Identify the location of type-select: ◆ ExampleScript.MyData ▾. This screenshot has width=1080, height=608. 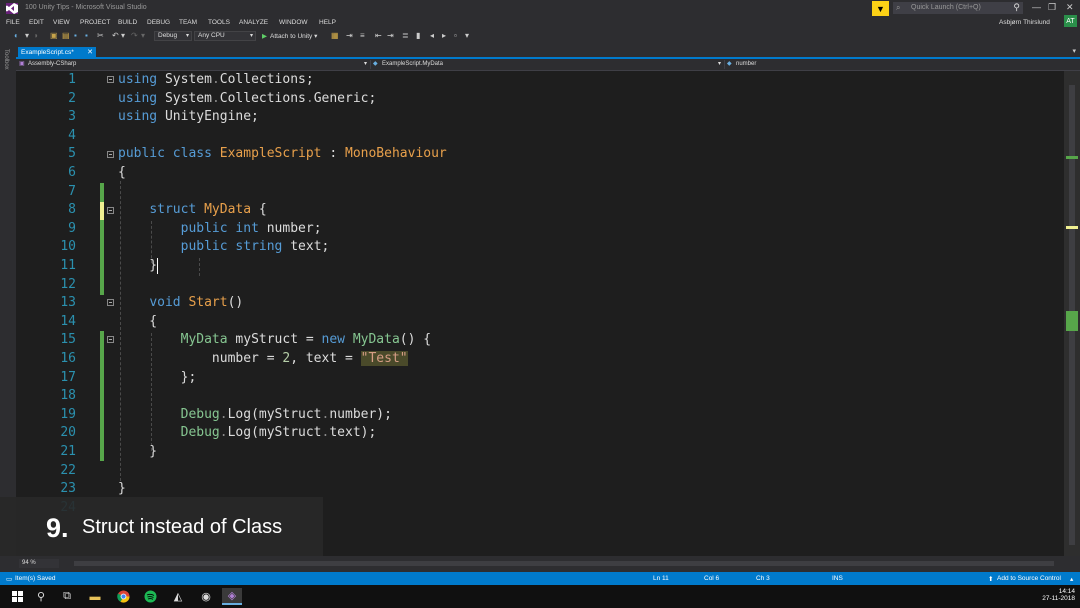
(547, 64).